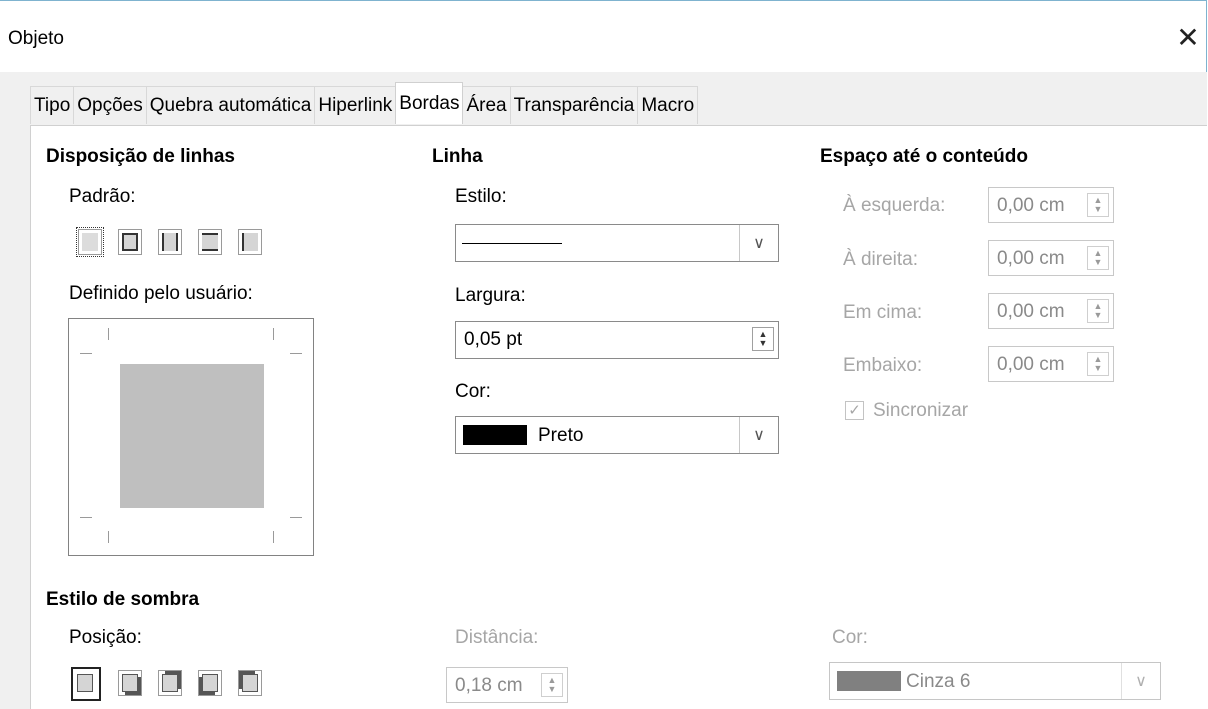  What do you see at coordinates (36, 38) in the screenshot?
I see `dialog-title: Objeto` at bounding box center [36, 38].